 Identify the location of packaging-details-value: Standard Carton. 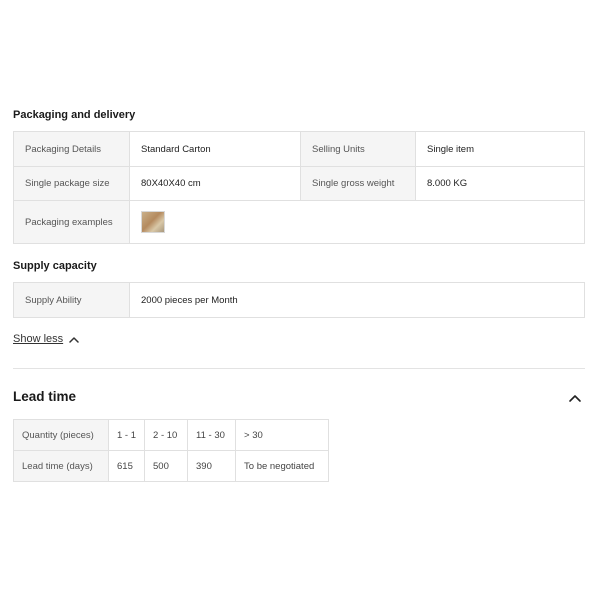
(215, 149).